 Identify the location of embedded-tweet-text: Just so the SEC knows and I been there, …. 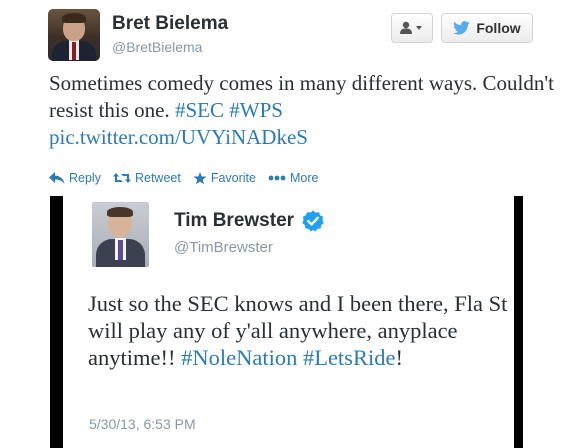
(298, 330).